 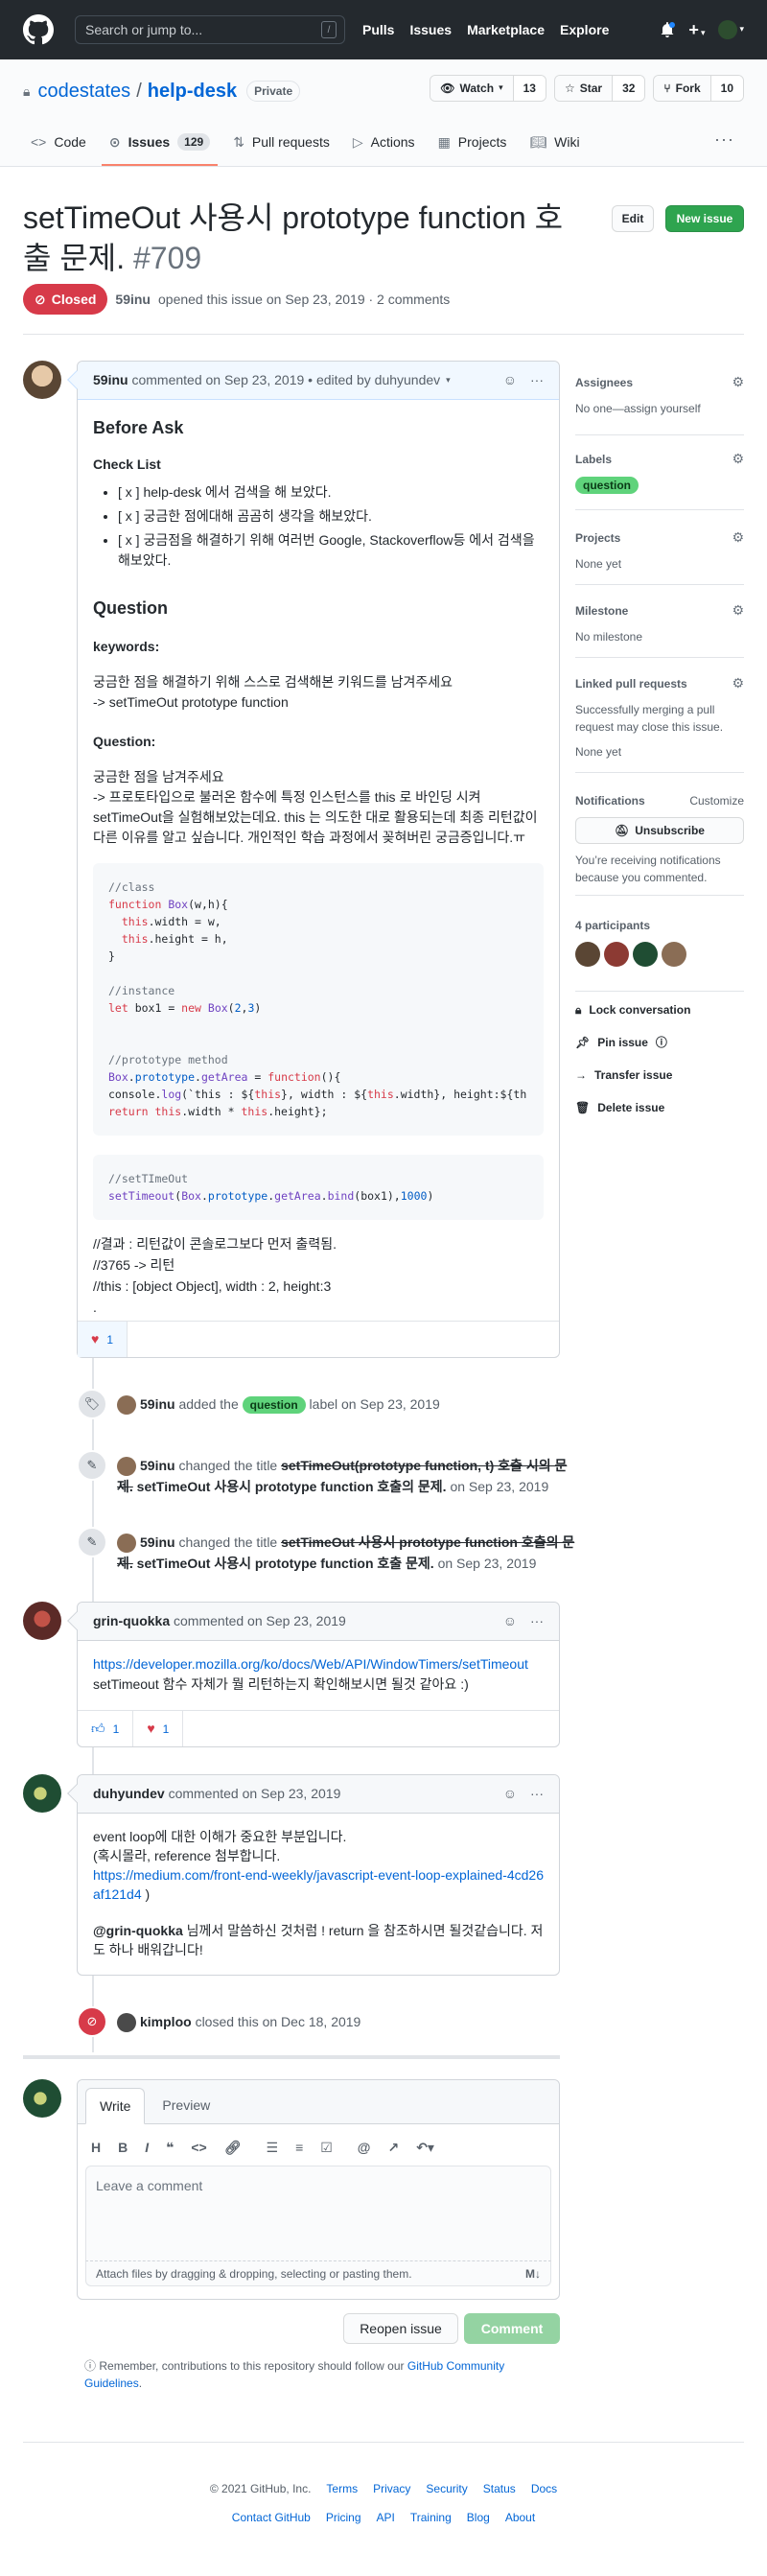 I want to click on footer-link-training: Training, so click(x=431, y=2517).